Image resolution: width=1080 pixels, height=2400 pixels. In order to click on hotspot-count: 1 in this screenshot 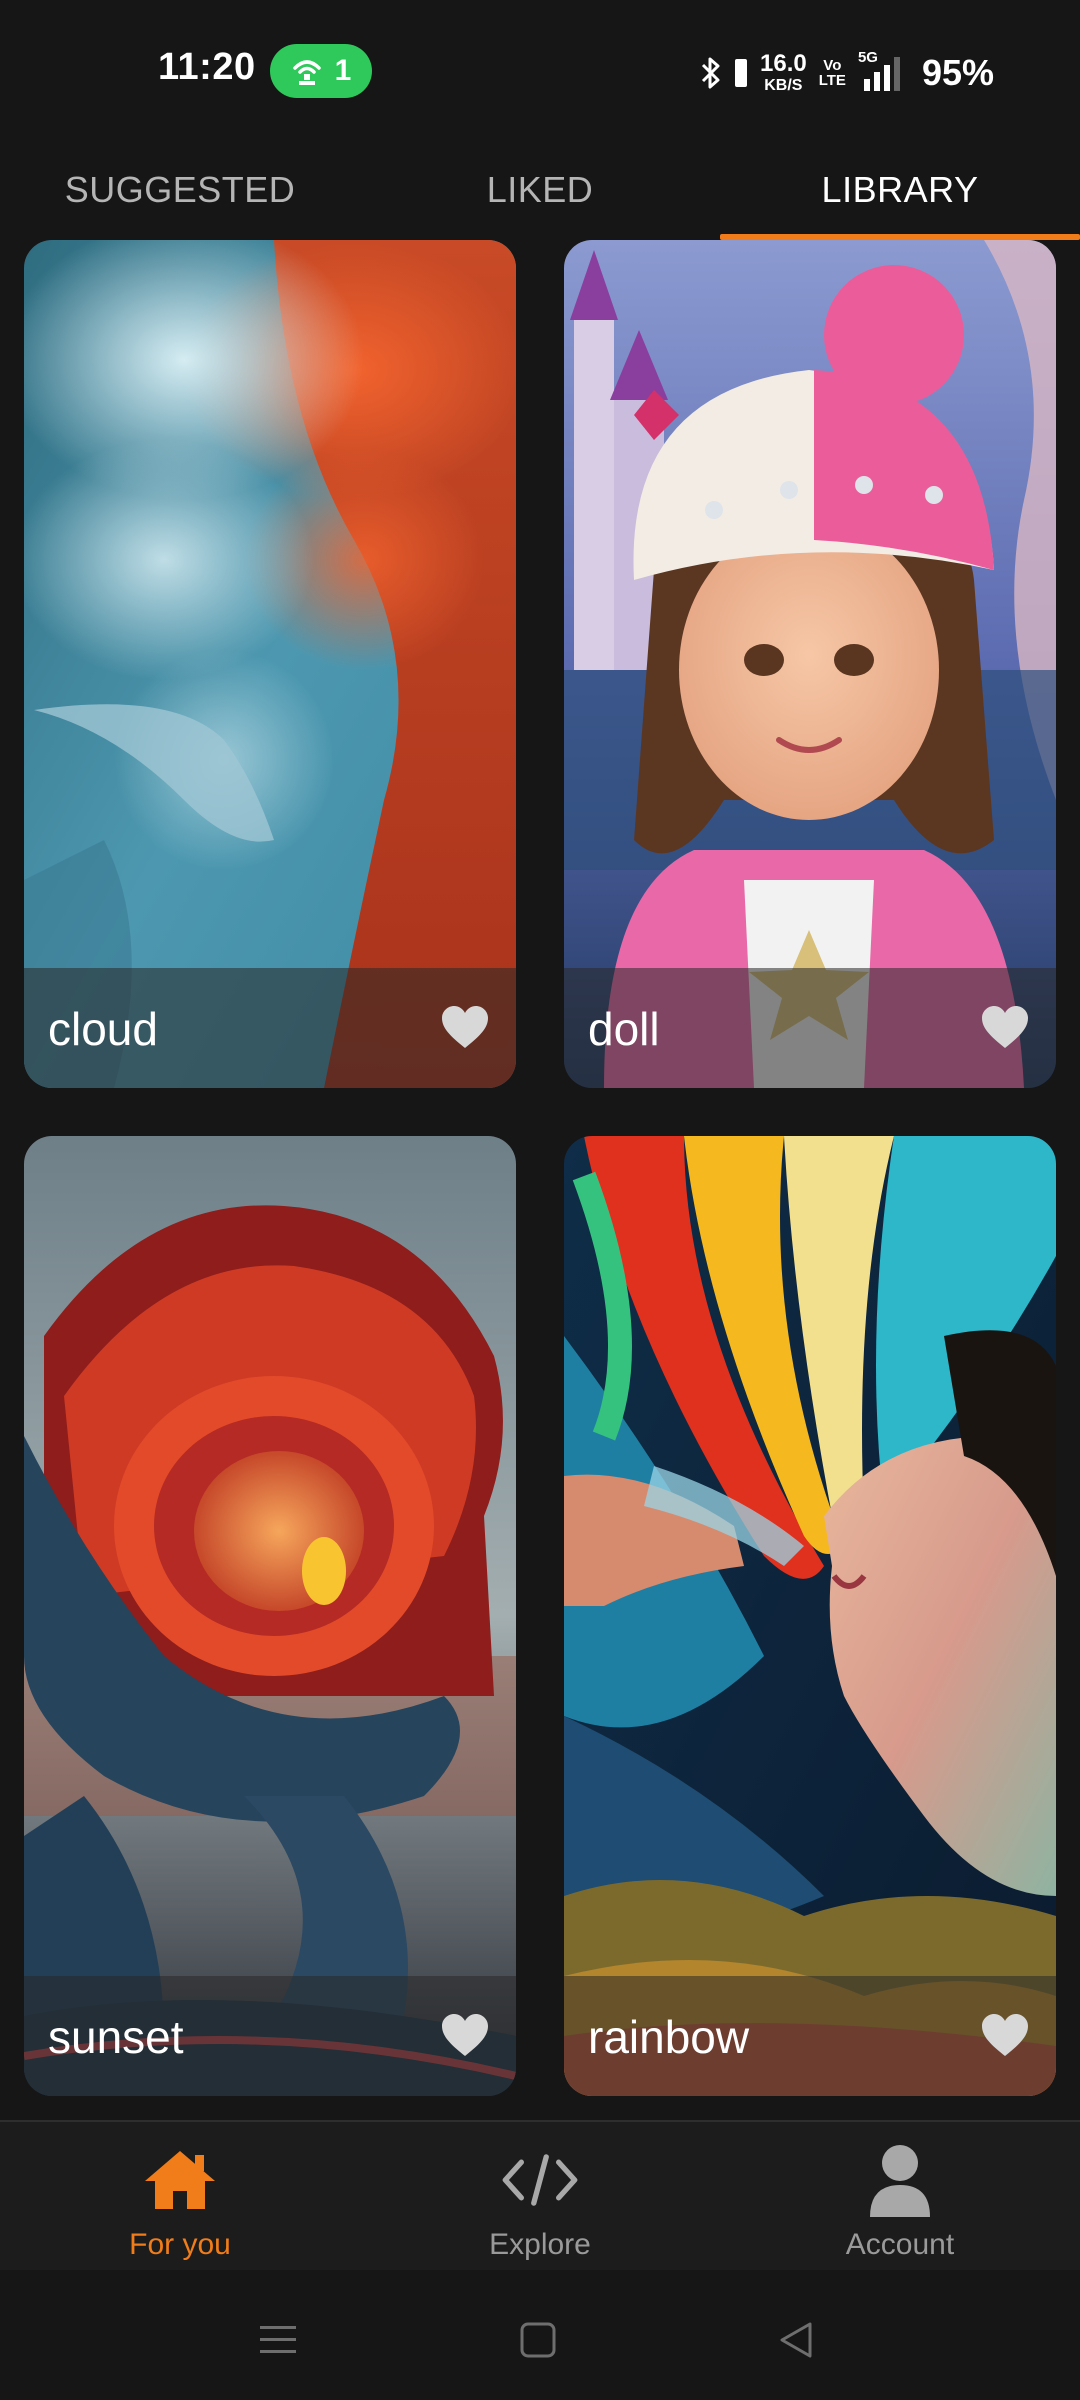, I will do `click(343, 70)`.